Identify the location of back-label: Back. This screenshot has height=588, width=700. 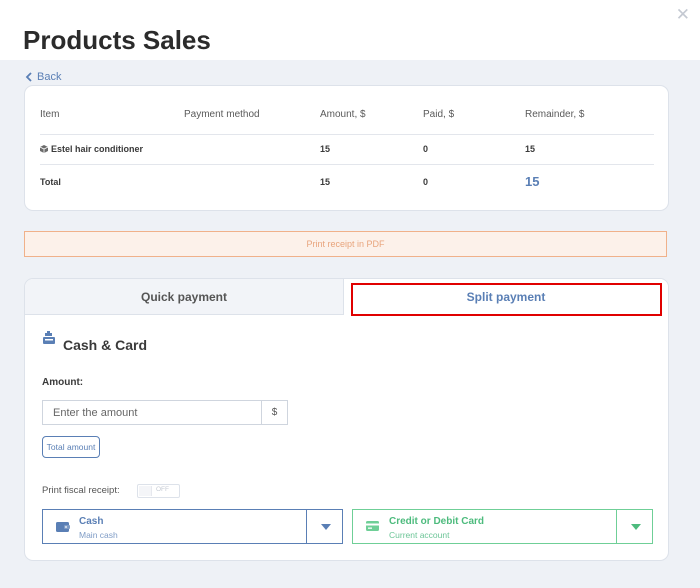
(49, 77).